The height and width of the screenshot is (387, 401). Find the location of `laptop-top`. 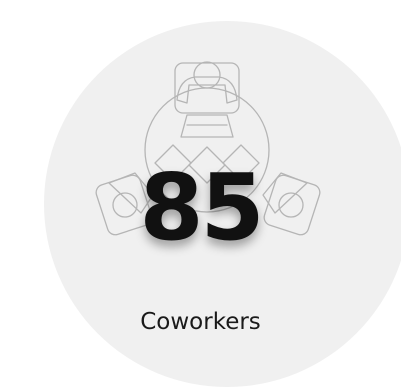

laptop-top is located at coordinates (207, 126).